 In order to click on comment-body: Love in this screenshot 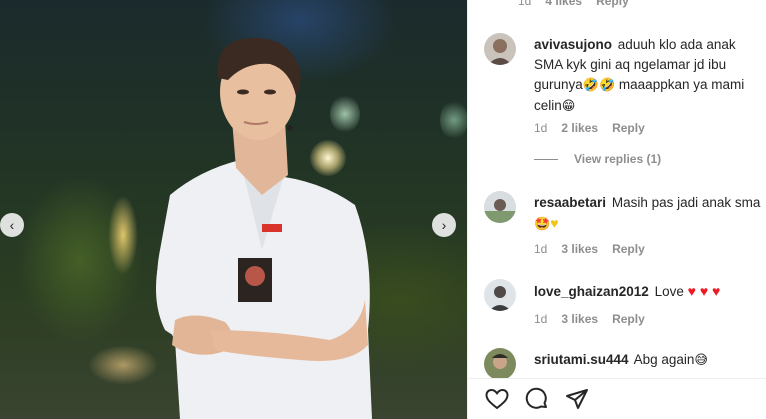, I will do `click(669, 291)`.